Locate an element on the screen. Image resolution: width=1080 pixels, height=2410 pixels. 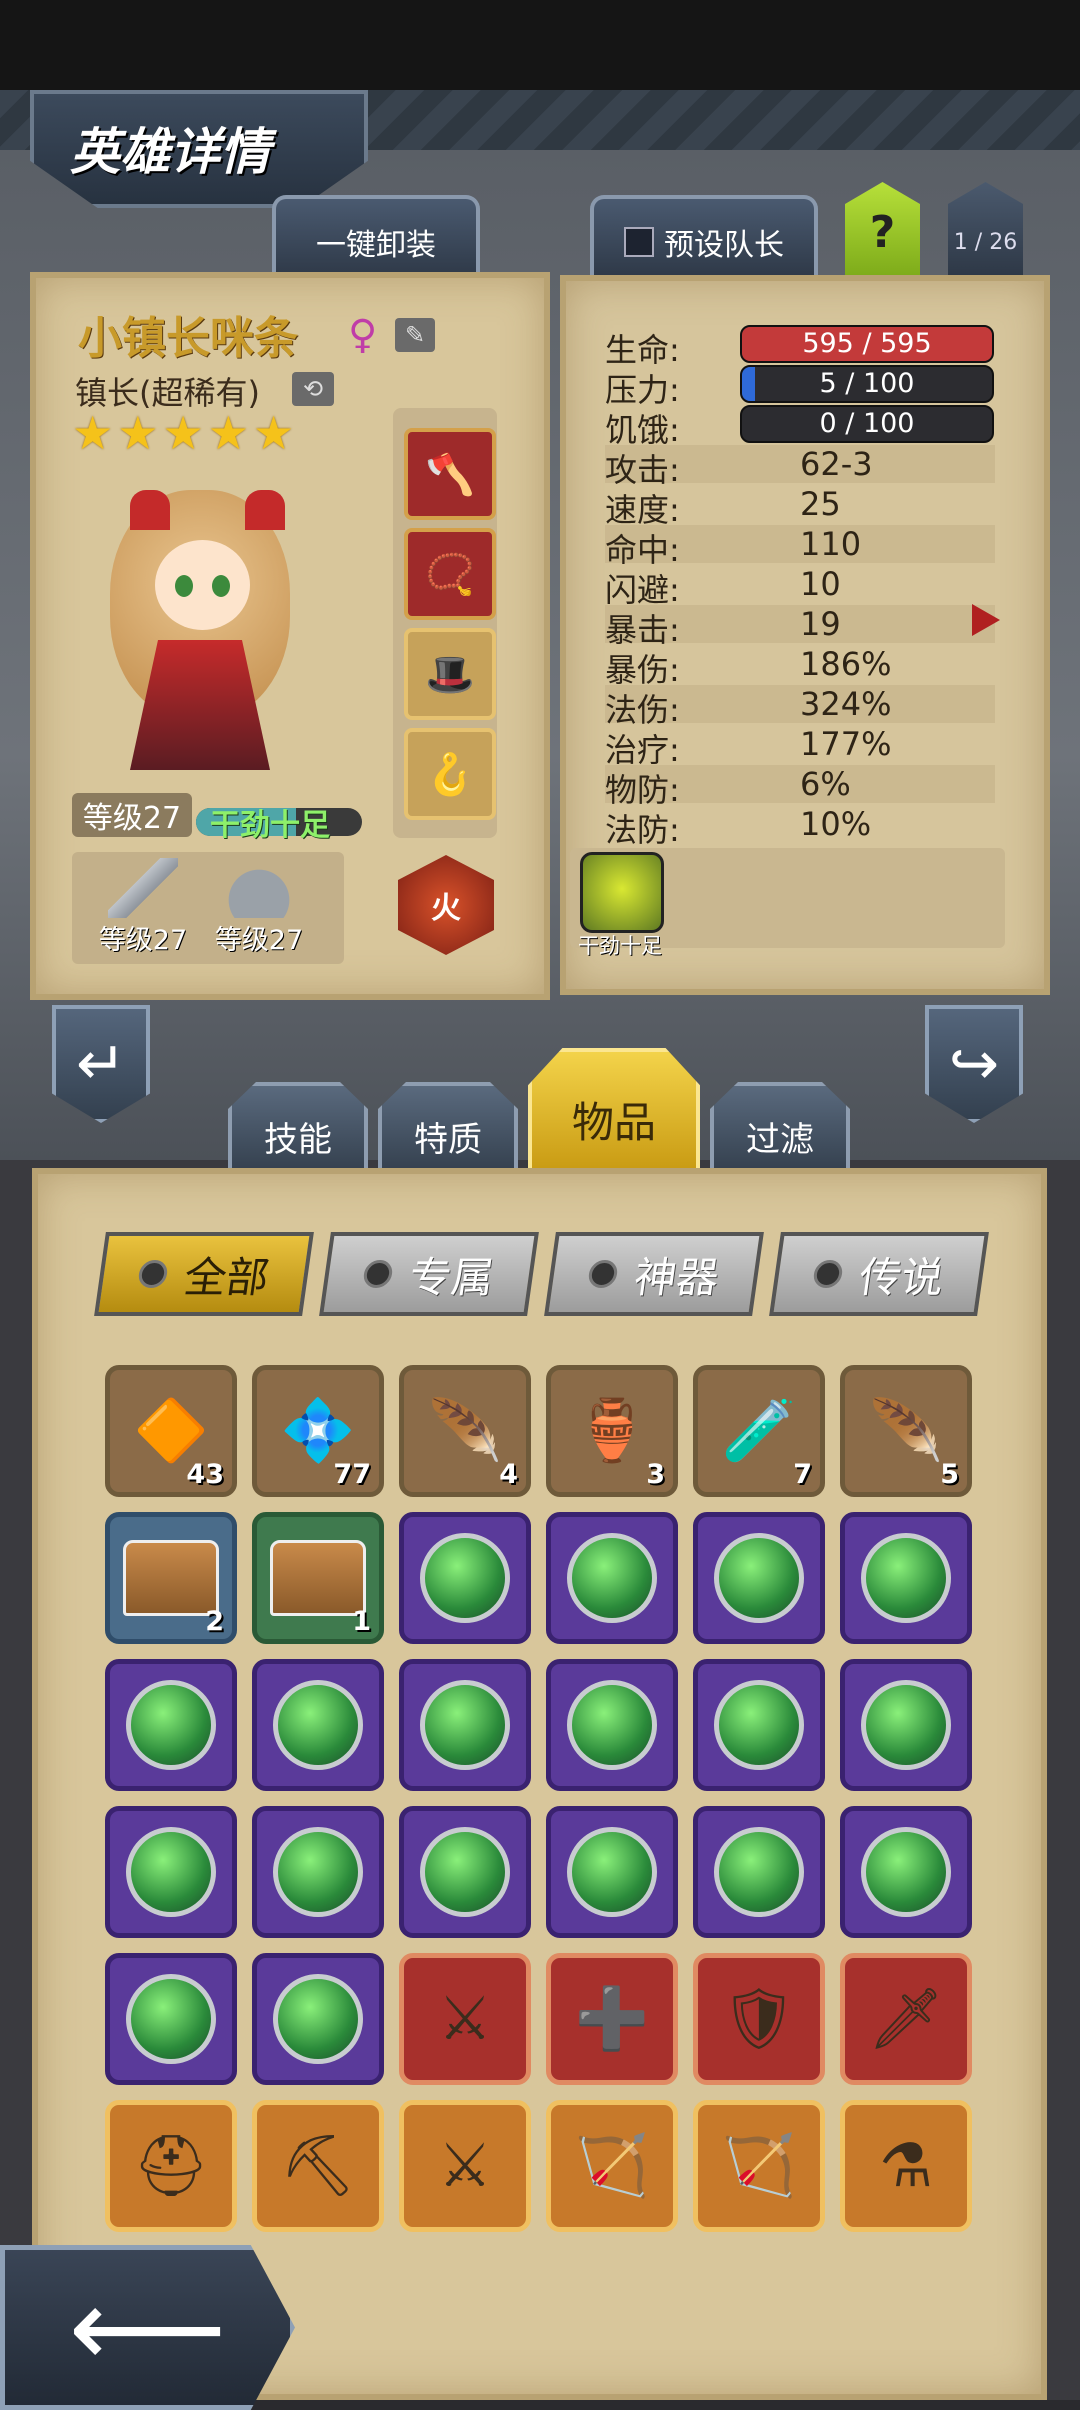
inventory-item-slot: ⚗ is located at coordinates (906, 2166).